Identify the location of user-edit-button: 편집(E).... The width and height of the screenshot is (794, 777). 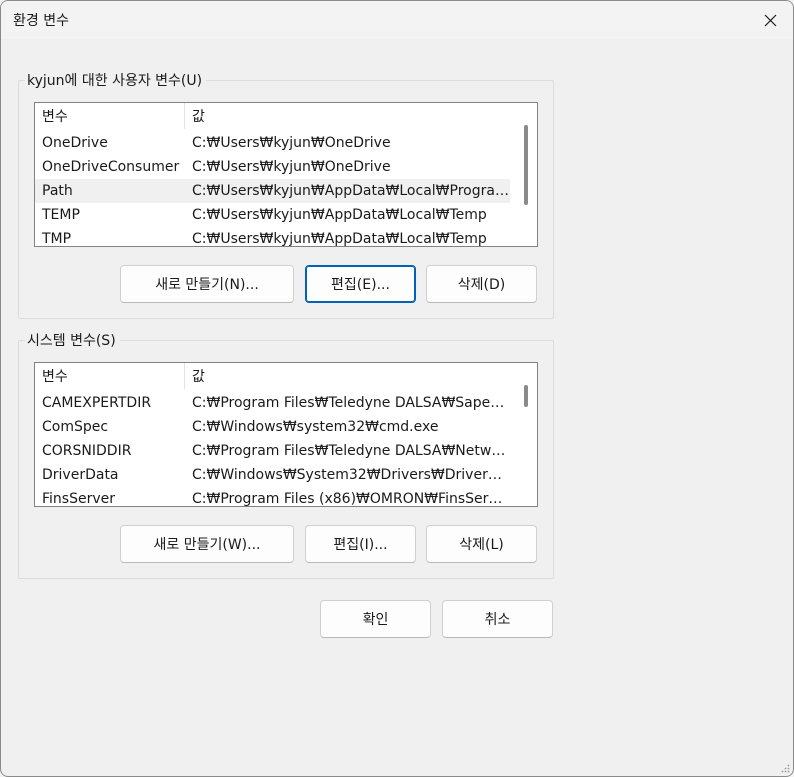
(360, 284).